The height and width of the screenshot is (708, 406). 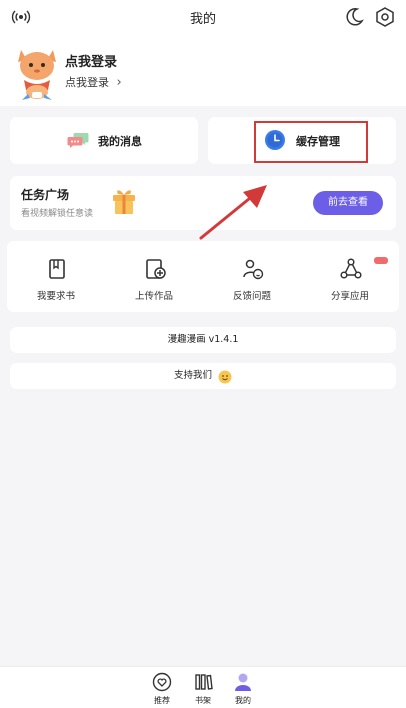 I want to click on support-us-label: 支持我们, so click(x=192, y=375).